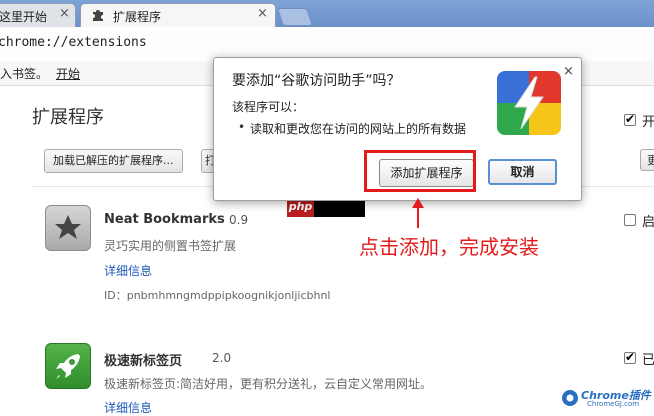 The width and height of the screenshot is (654, 416). I want to click on tab-title: 扩展程序, so click(137, 17).